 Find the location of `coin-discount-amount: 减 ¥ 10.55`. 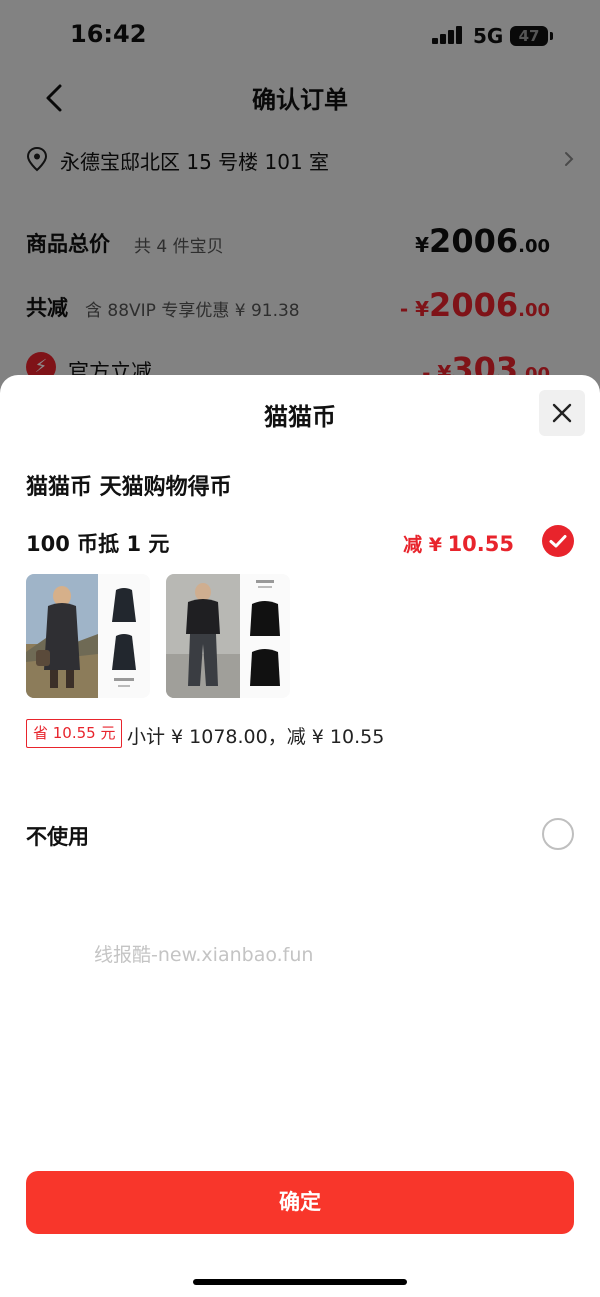

coin-discount-amount: 减 ¥ 10.55 is located at coordinates (458, 544).